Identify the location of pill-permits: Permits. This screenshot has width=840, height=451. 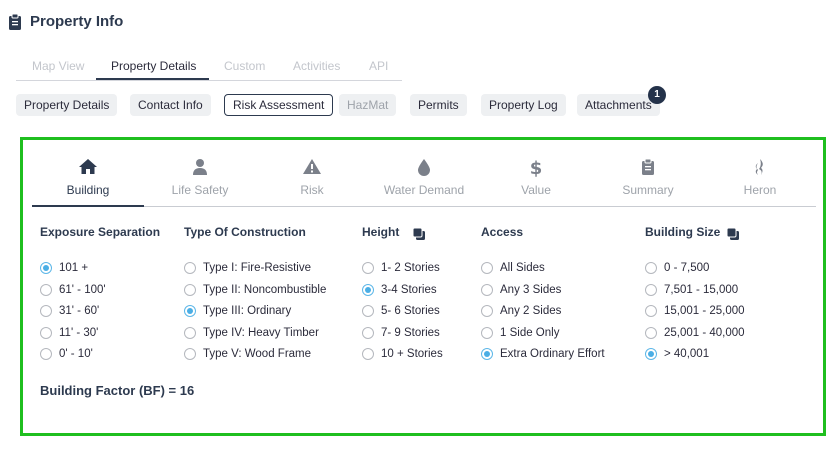
(438, 105).